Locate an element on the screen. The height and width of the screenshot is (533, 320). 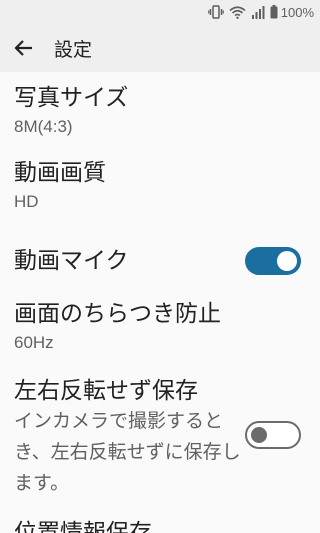
setting-value: HD is located at coordinates (26, 201).